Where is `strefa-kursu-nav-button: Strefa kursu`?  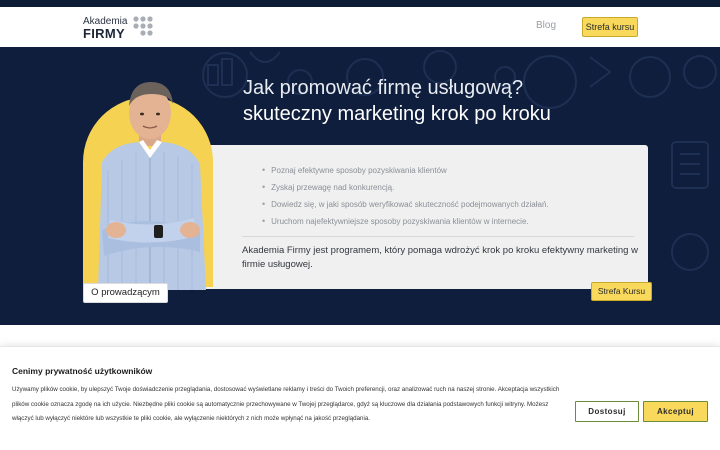 strefa-kursu-nav-button: Strefa kursu is located at coordinates (610, 27).